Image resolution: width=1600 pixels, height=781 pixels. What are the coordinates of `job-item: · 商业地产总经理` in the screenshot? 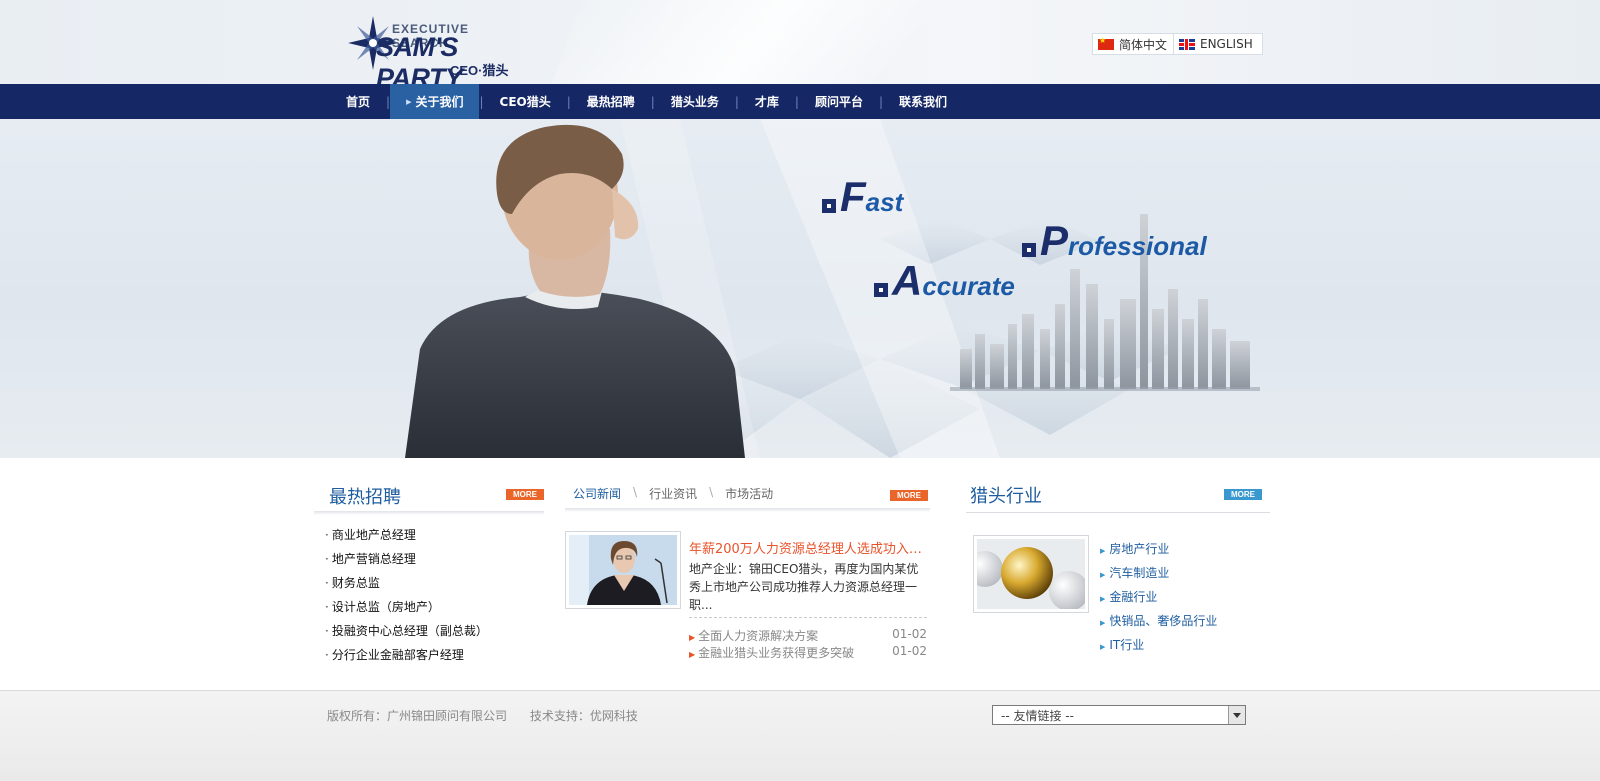 It's located at (406, 538).